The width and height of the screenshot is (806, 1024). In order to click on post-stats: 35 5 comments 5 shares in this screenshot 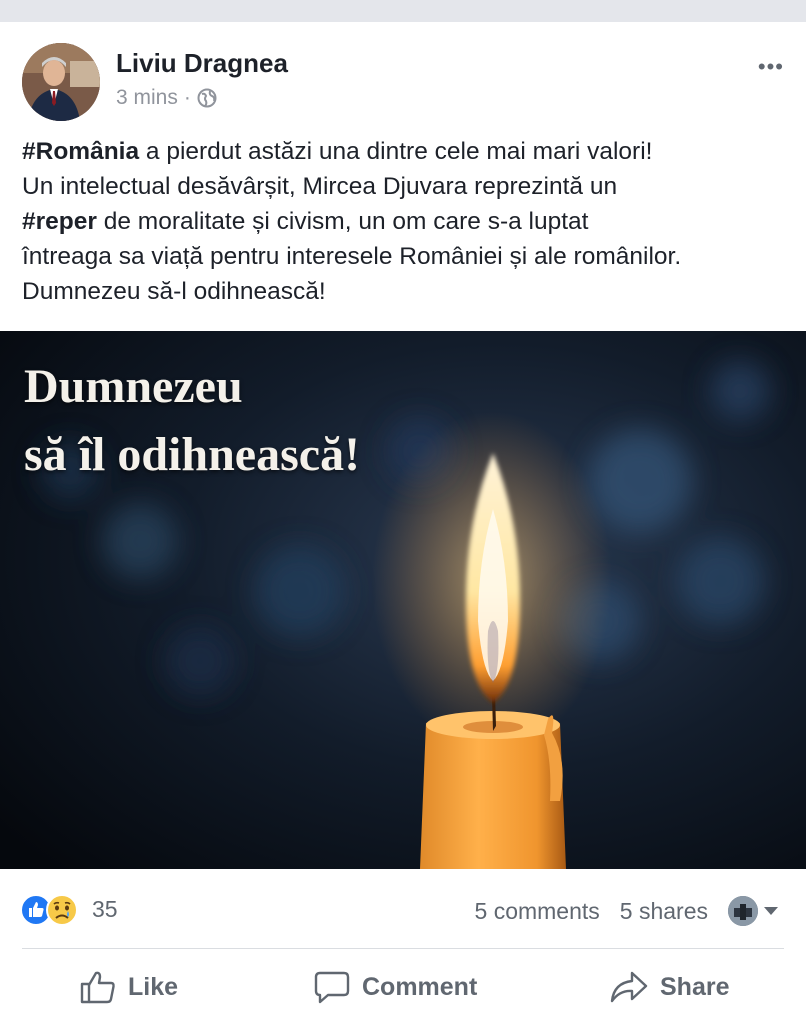, I will do `click(403, 910)`.